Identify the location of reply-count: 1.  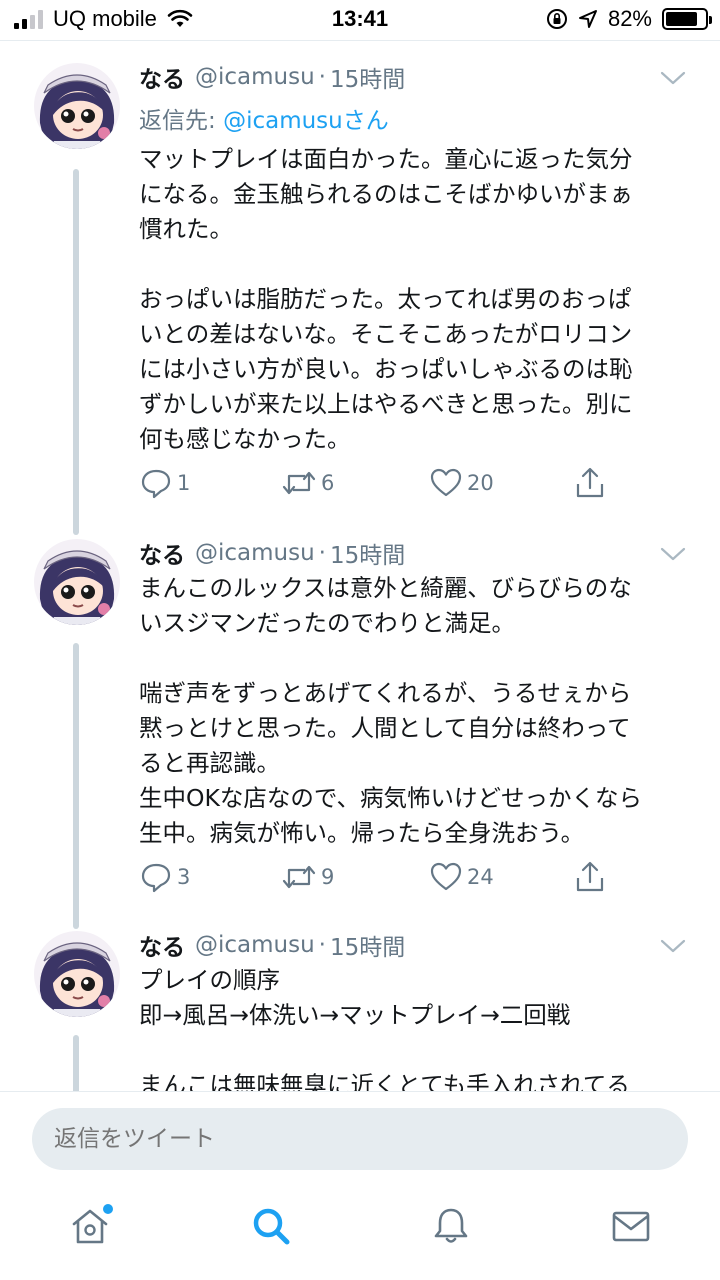
(184, 483).